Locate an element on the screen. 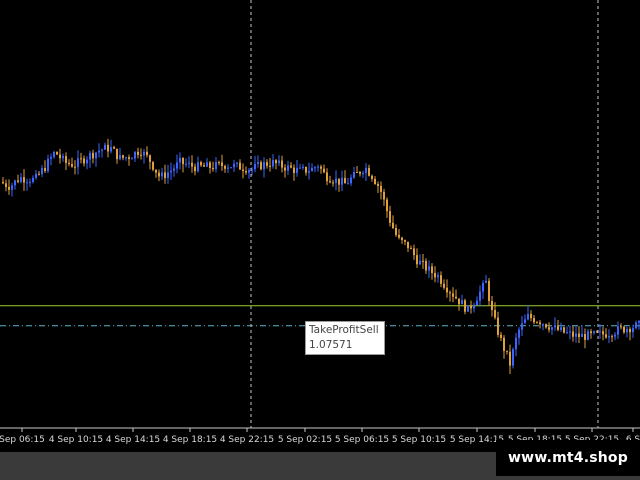 Image resolution: width=640 pixels, height=480 pixels. time-tick-label: 5 Sep 02:15 is located at coordinates (305, 440).